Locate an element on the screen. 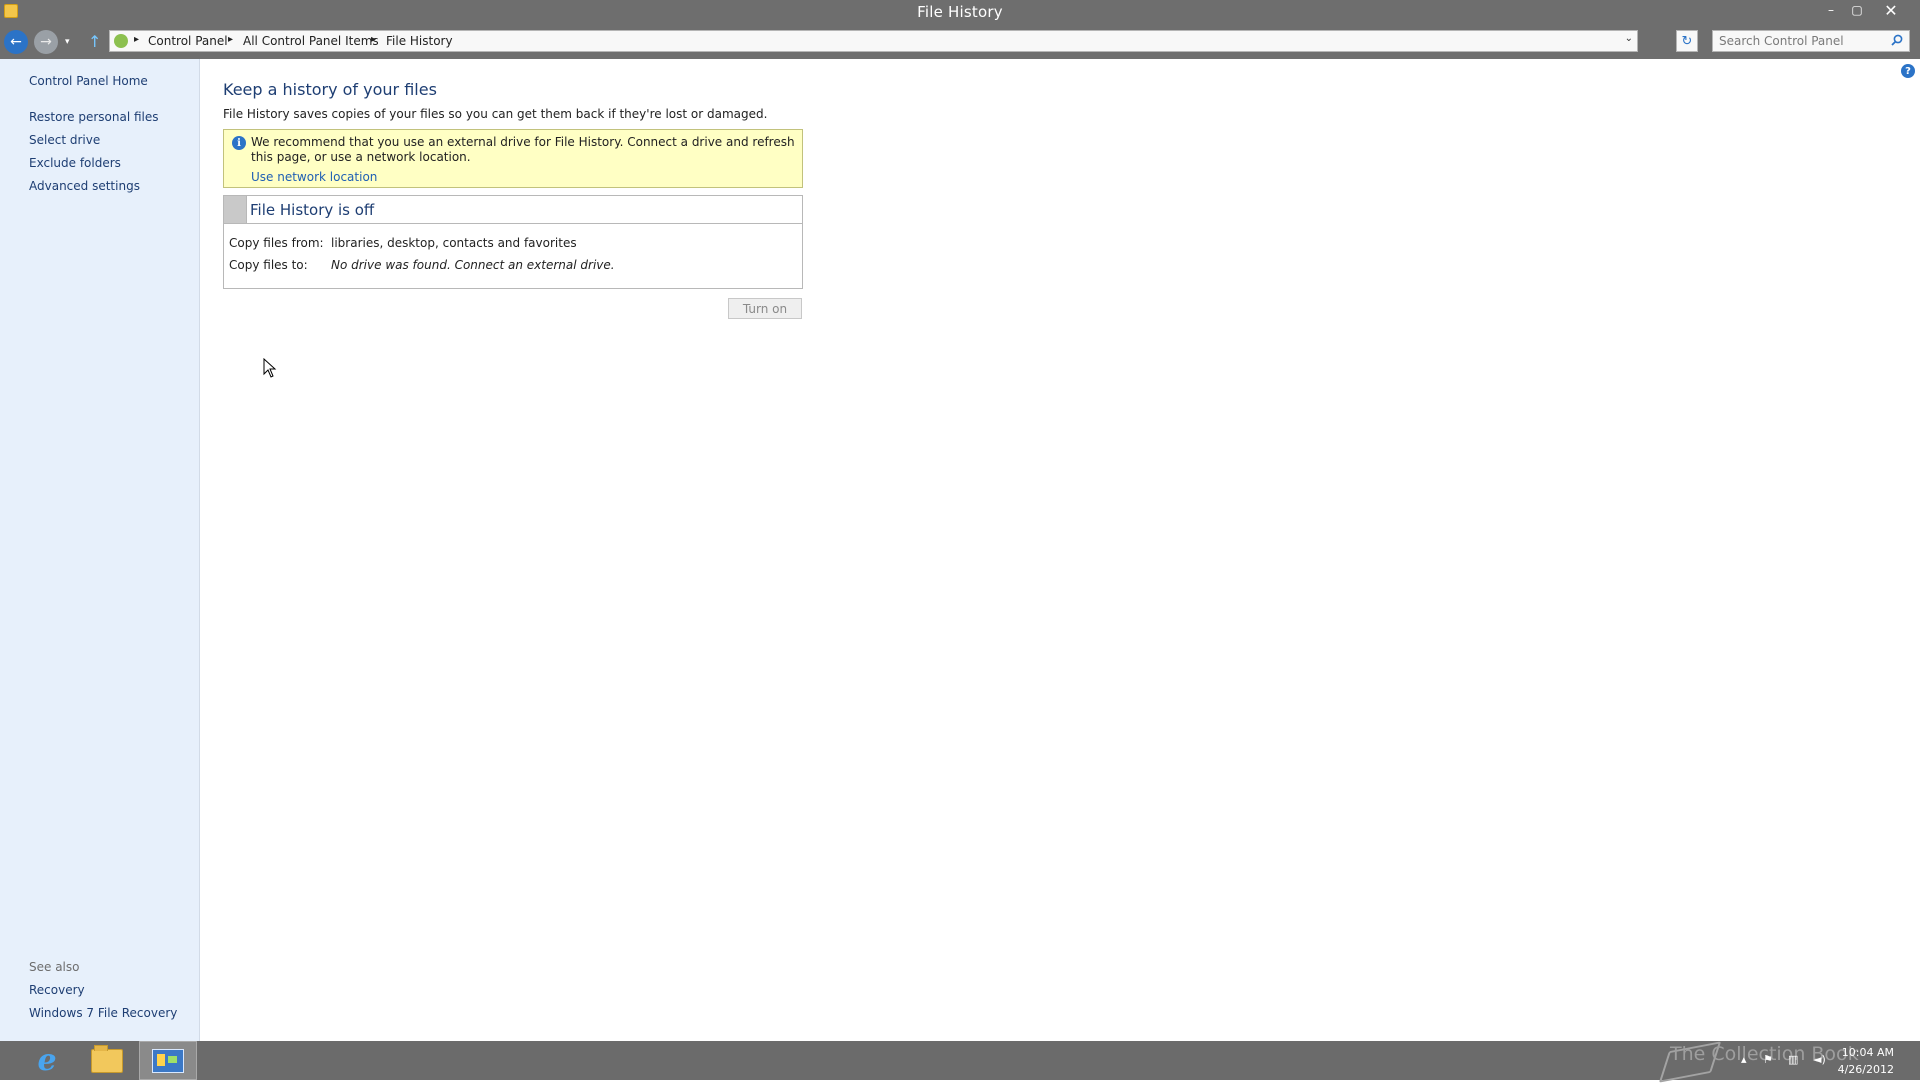 The height and width of the screenshot is (1083, 1920). search-box is located at coordinates (1811, 41).